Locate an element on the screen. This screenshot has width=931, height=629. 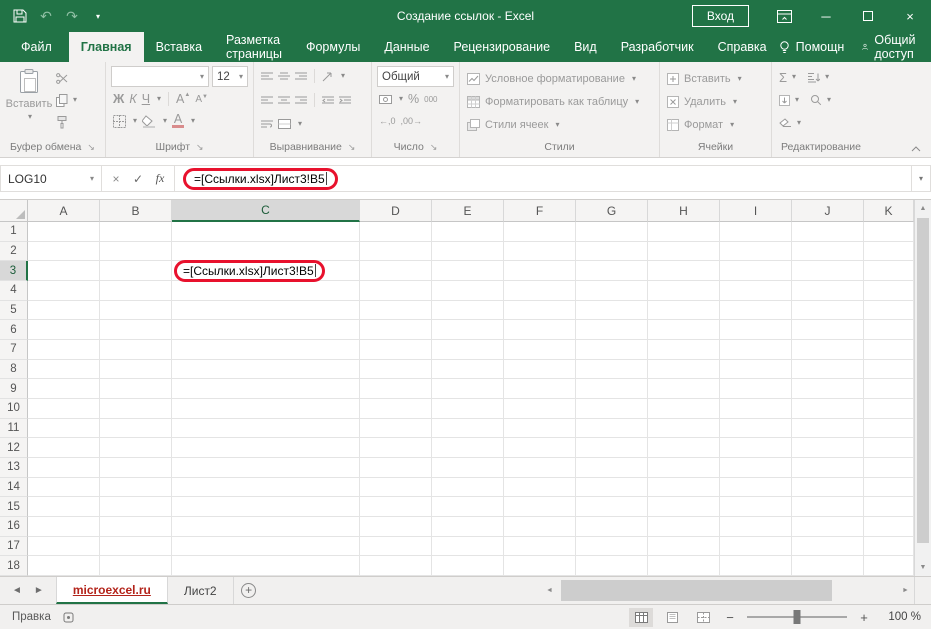
zoom-level: 100 % is located at coordinates (900, 617).